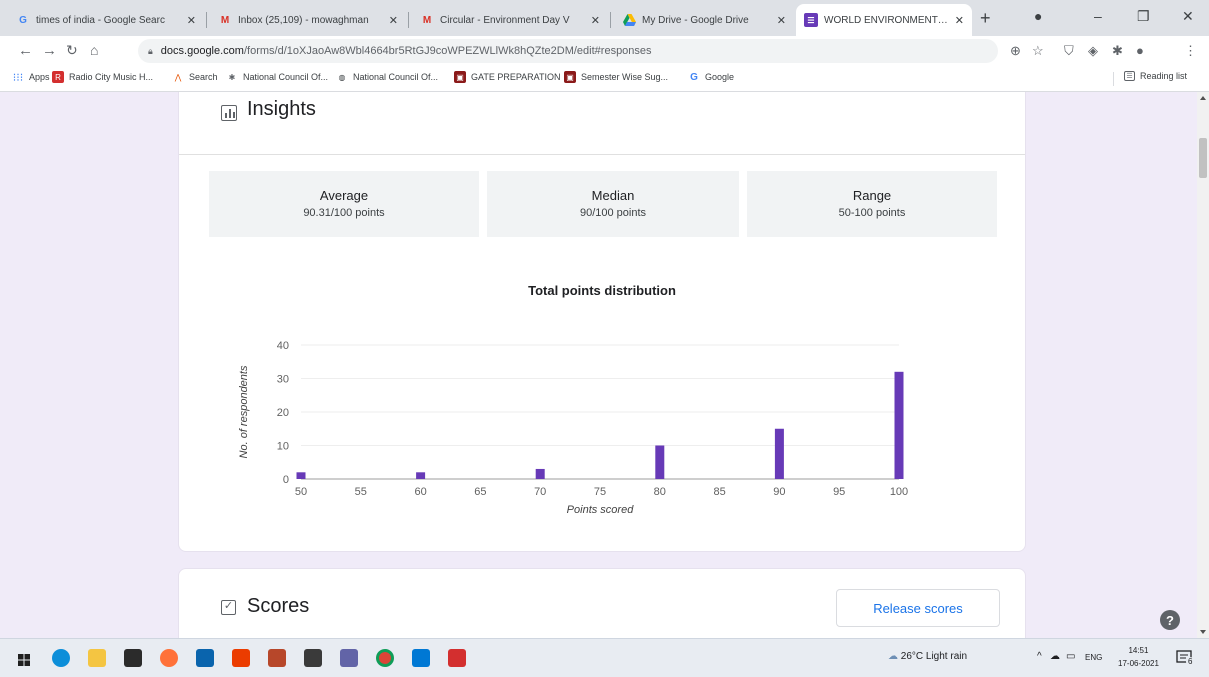  Describe the element at coordinates (1170, 620) in the screenshot. I see `help-icon: ?` at that location.